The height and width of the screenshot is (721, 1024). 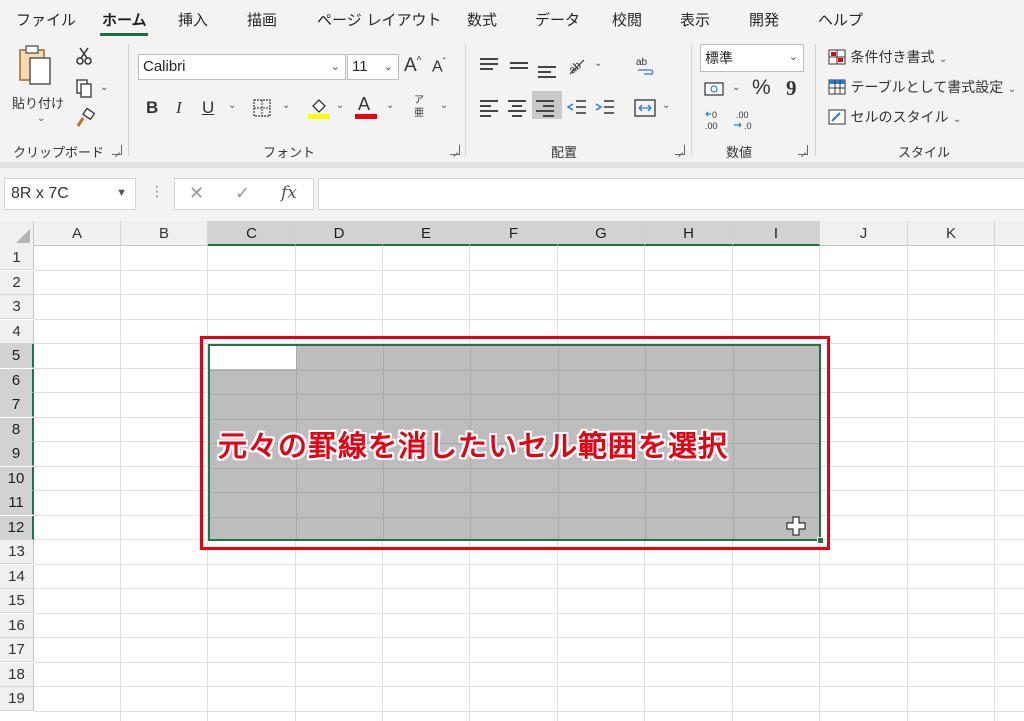 What do you see at coordinates (455, 150) in the screenshot?
I see `font-launcher-icon` at bounding box center [455, 150].